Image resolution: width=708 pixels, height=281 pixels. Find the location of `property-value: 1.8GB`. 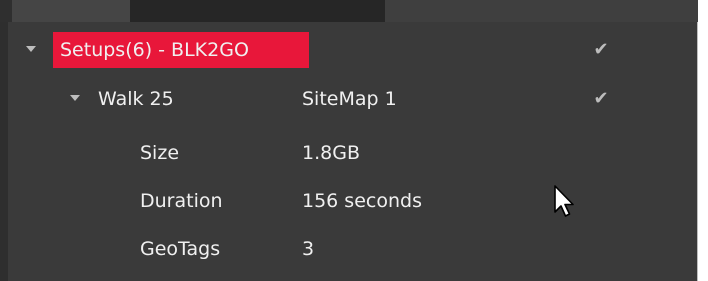

property-value: 1.8GB is located at coordinates (331, 153).